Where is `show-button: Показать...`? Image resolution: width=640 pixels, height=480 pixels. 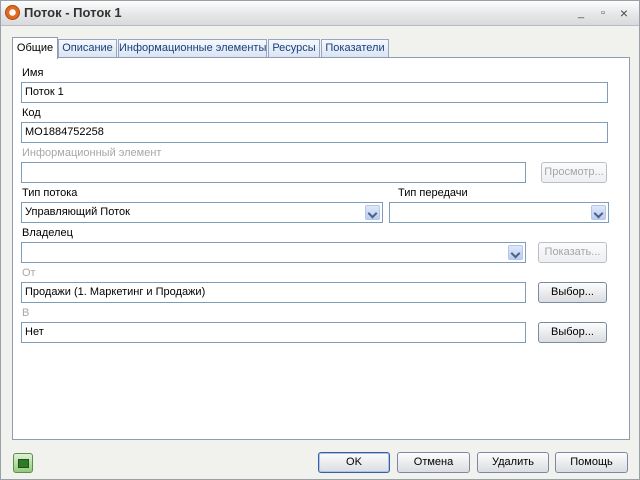 show-button: Показать... is located at coordinates (572, 252).